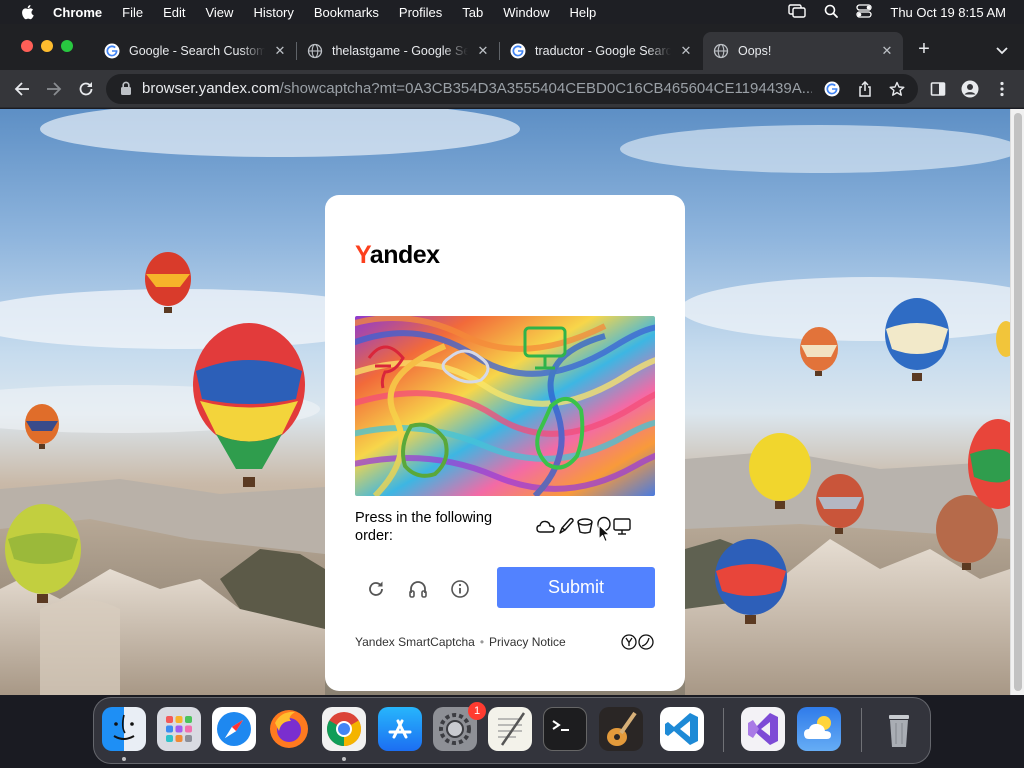  Describe the element at coordinates (77, 12) in the screenshot. I see `menu-app-chrome: Chrome` at that location.